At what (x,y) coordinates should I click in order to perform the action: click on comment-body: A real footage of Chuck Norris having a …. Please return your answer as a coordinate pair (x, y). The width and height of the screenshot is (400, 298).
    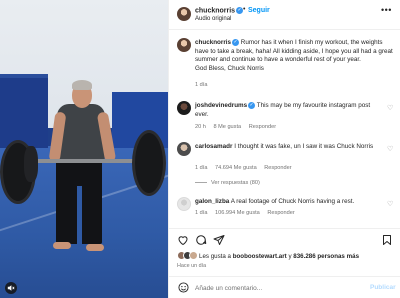
    Looking at the image, I should click on (292, 201).